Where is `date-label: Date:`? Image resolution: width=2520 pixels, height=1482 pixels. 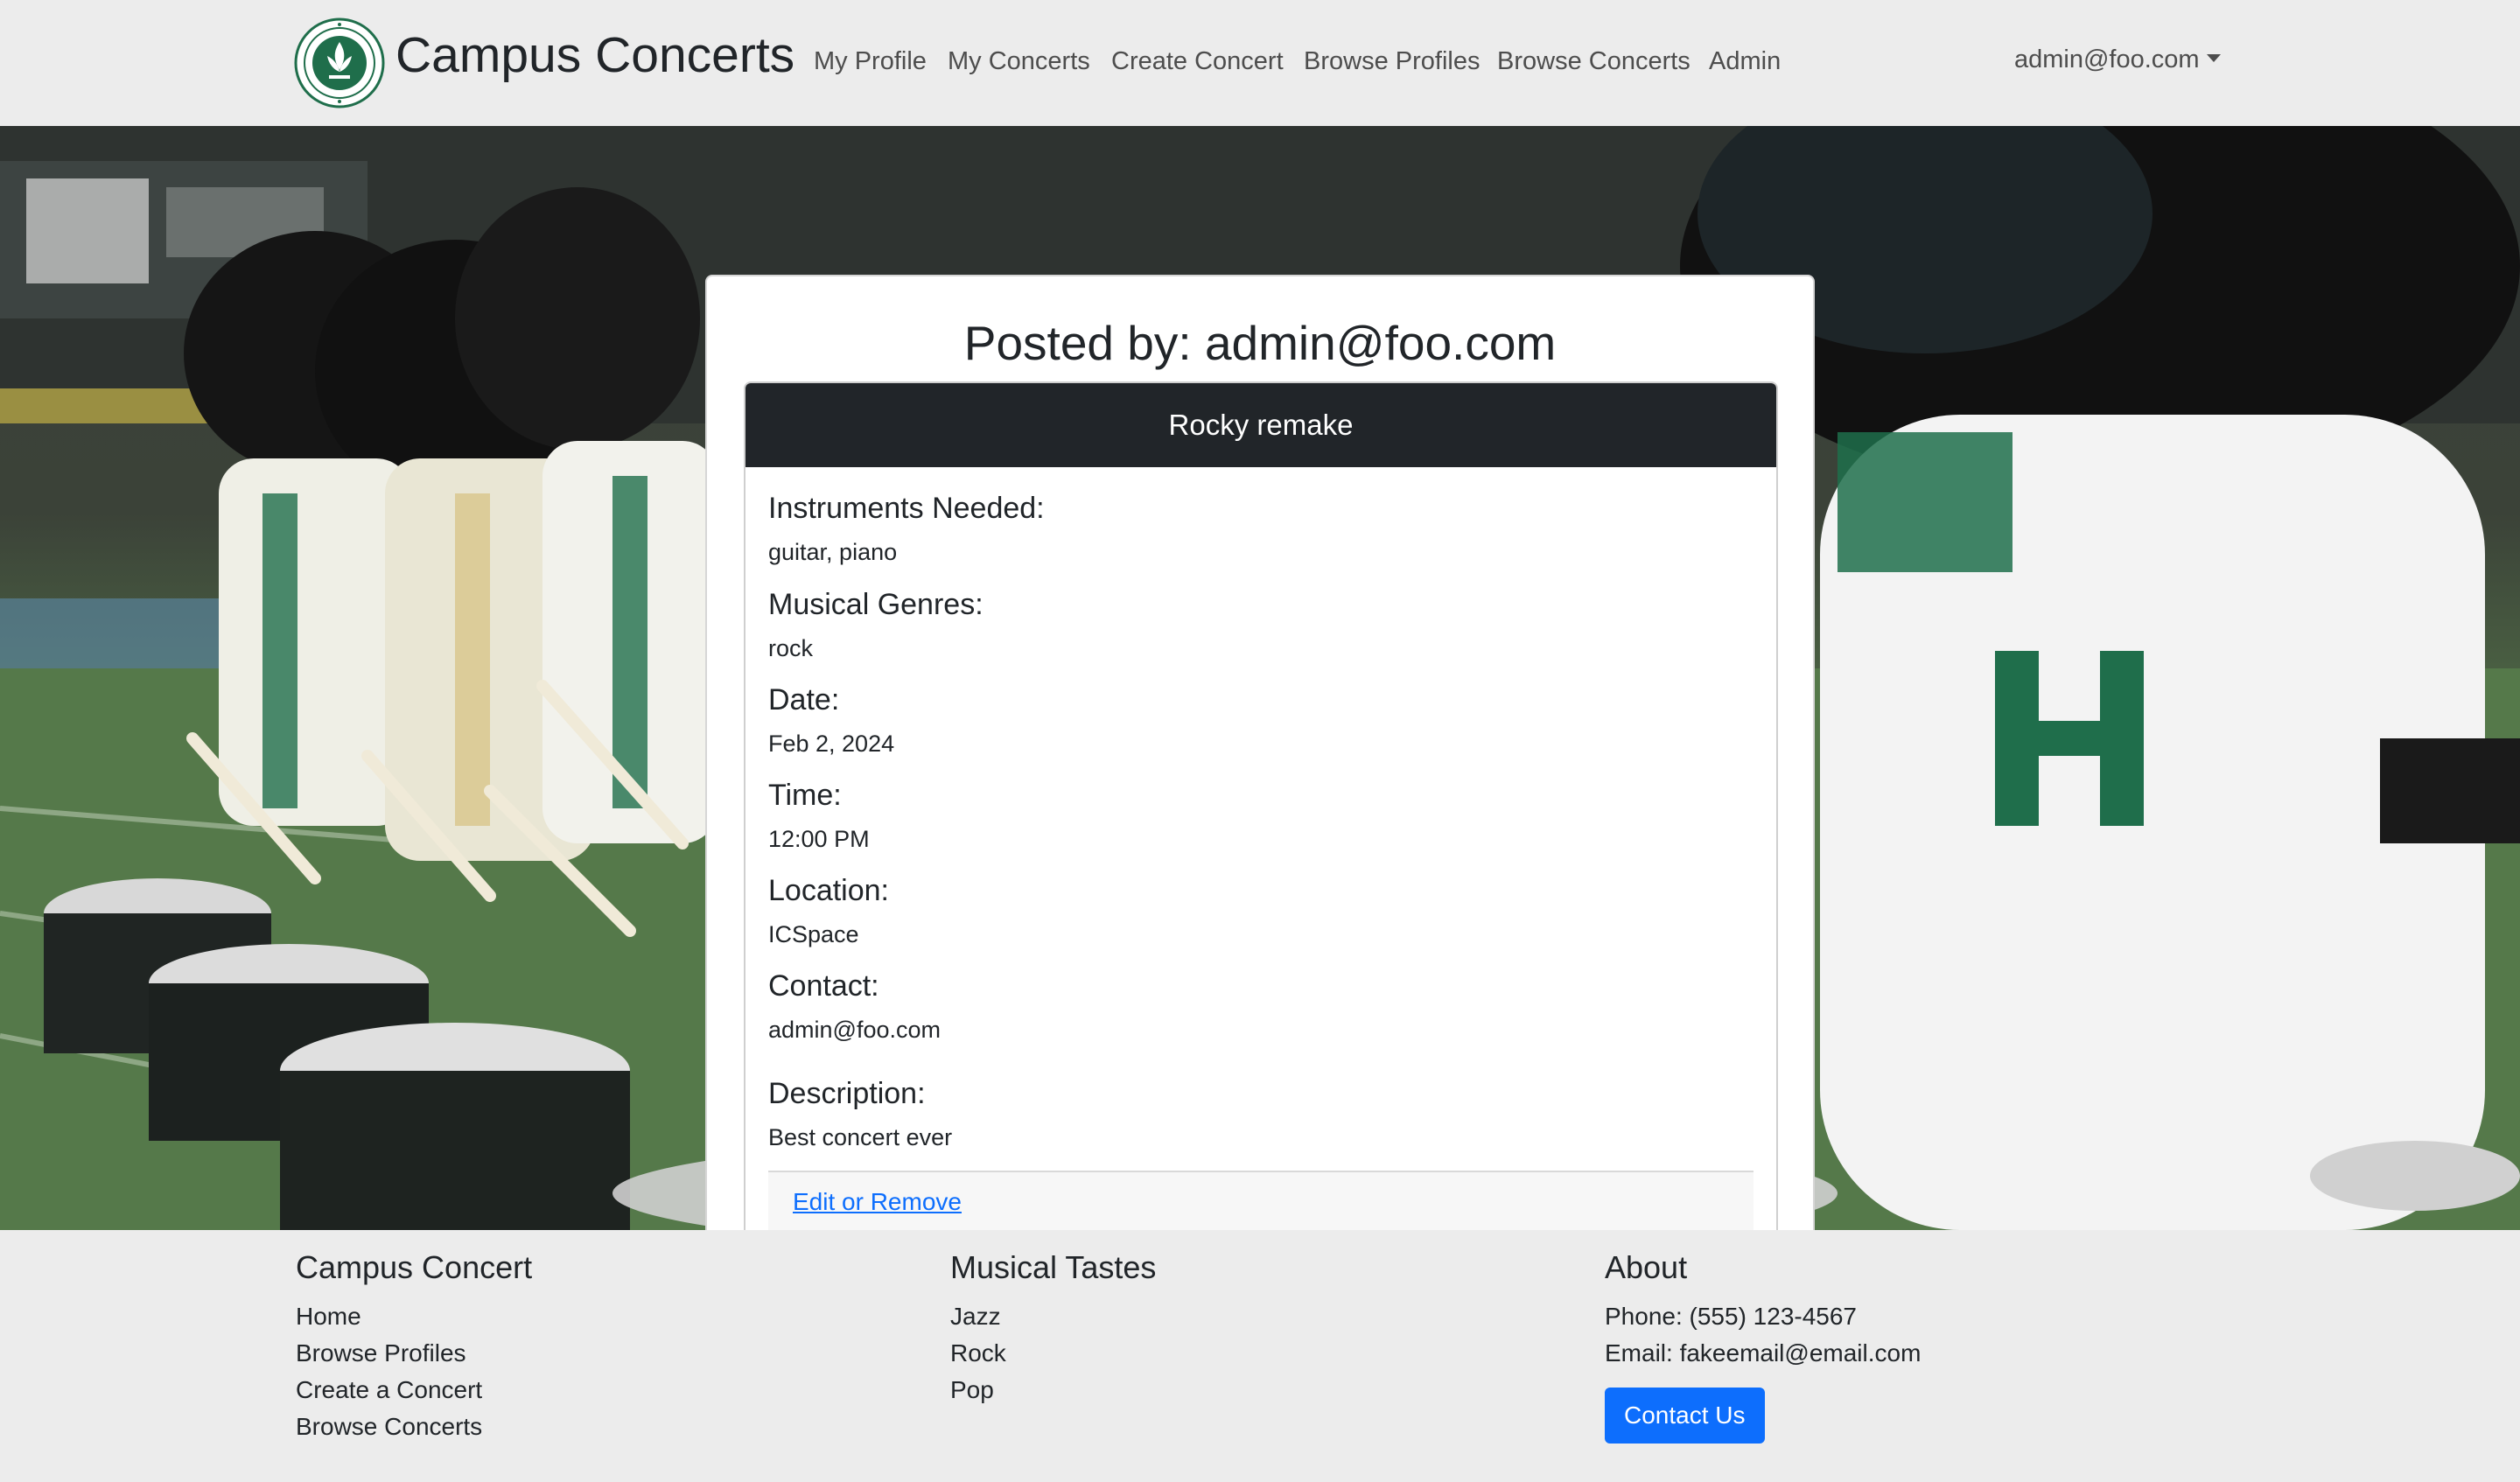
date-label: Date: is located at coordinates (804, 700).